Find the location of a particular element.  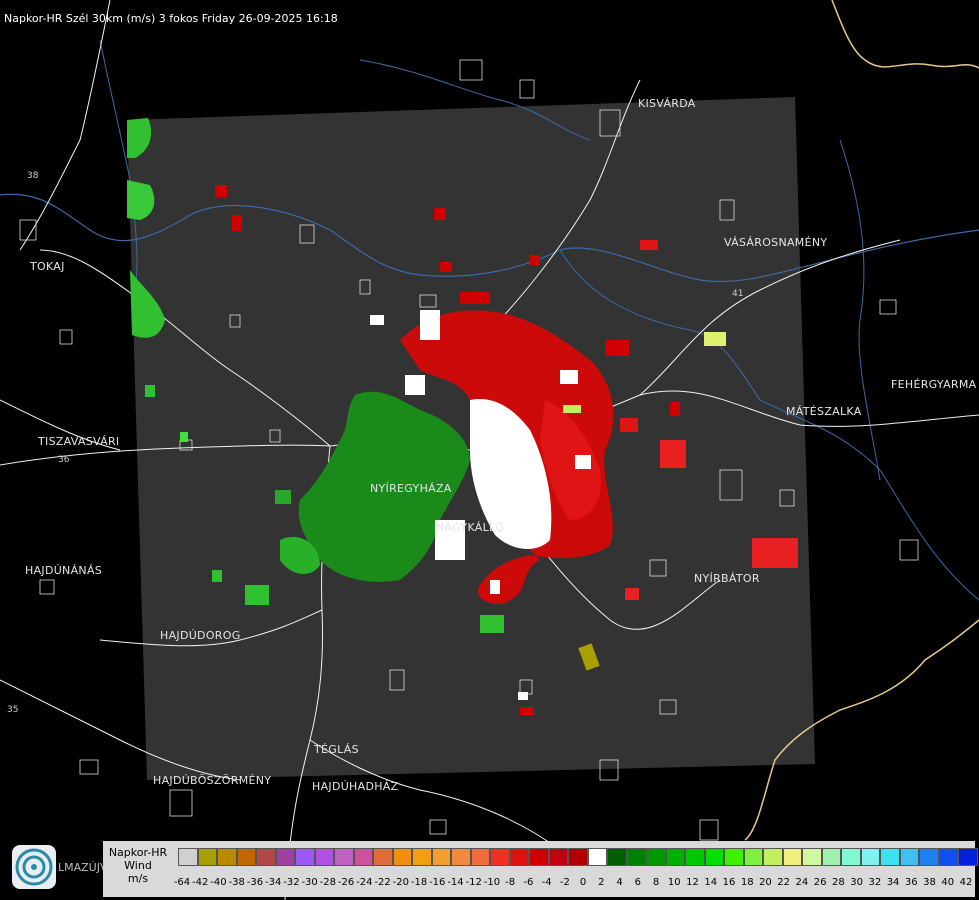

road-number-41: 41 is located at coordinates (737, 294).